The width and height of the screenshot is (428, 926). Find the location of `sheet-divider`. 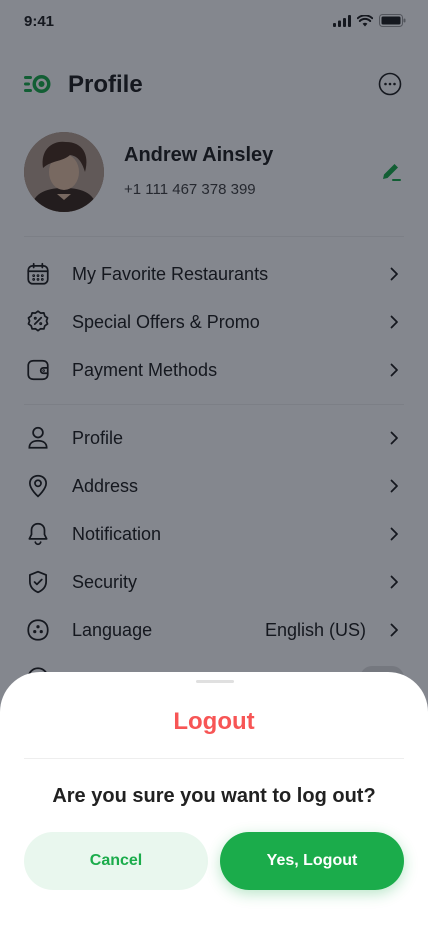

sheet-divider is located at coordinates (214, 758).